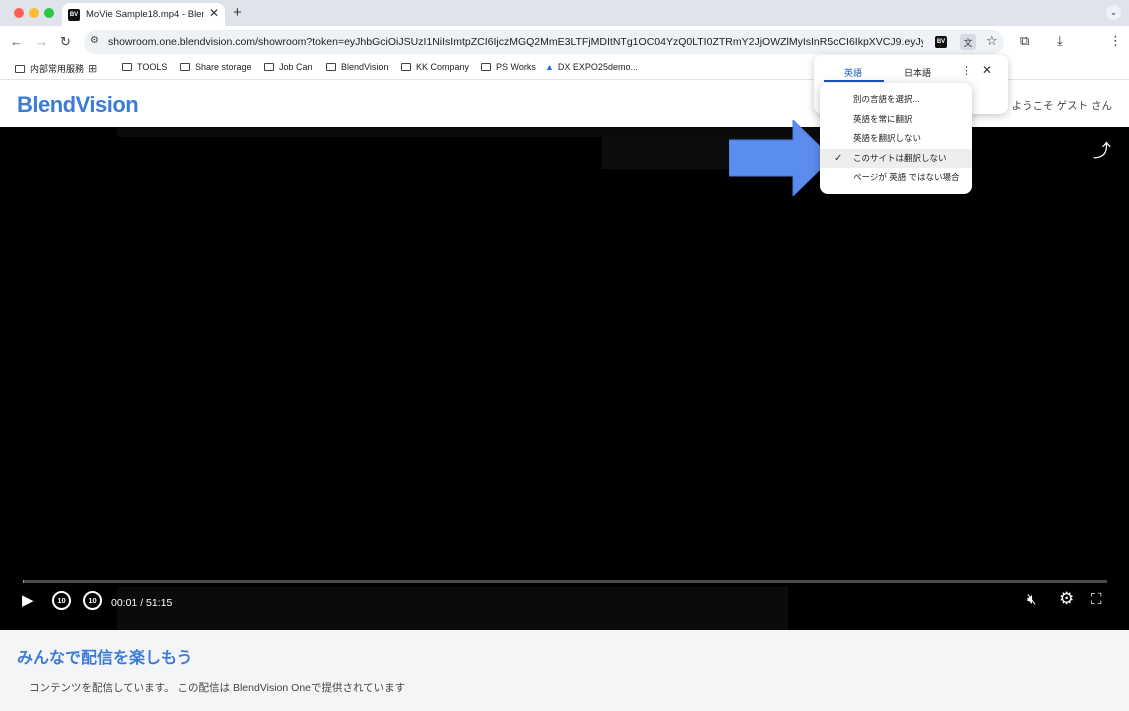  I want to click on minimize-window-button, so click(34, 13).